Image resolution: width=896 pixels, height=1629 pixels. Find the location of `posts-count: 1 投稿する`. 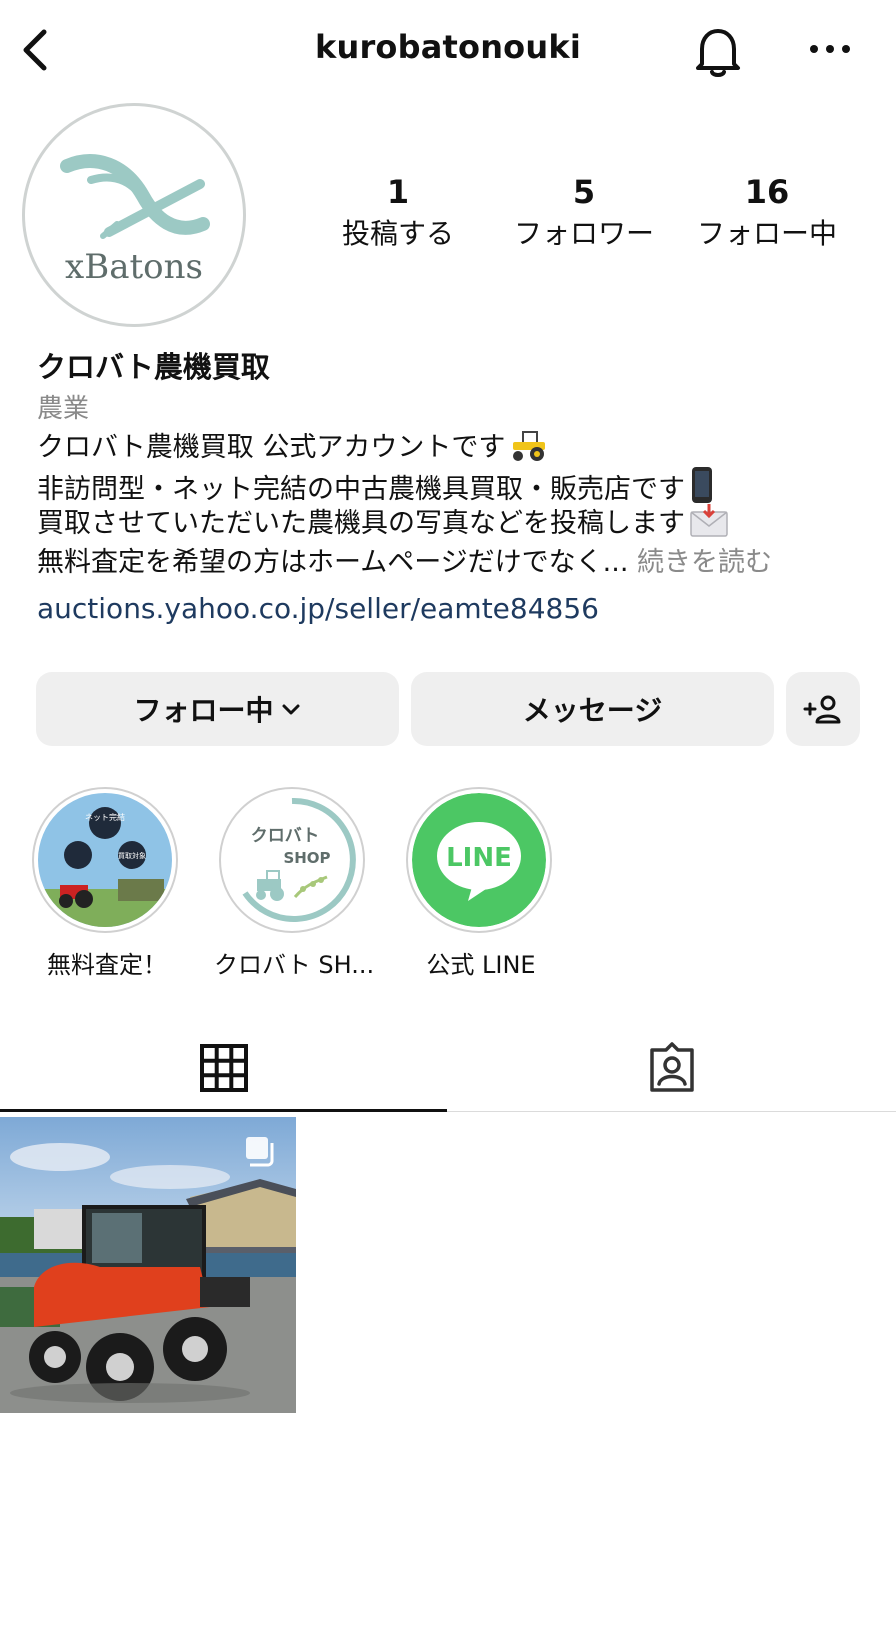

posts-count: 1 投稿する is located at coordinates (398, 213).